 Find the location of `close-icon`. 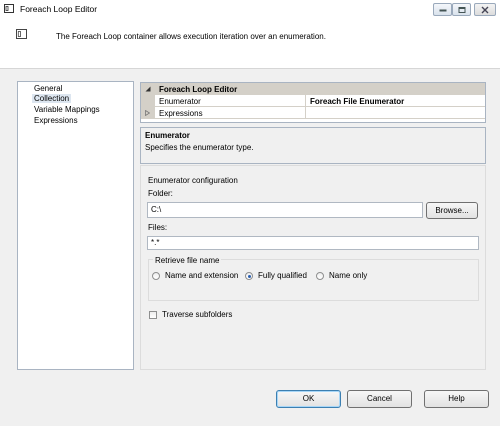

close-icon is located at coordinates (485, 9).